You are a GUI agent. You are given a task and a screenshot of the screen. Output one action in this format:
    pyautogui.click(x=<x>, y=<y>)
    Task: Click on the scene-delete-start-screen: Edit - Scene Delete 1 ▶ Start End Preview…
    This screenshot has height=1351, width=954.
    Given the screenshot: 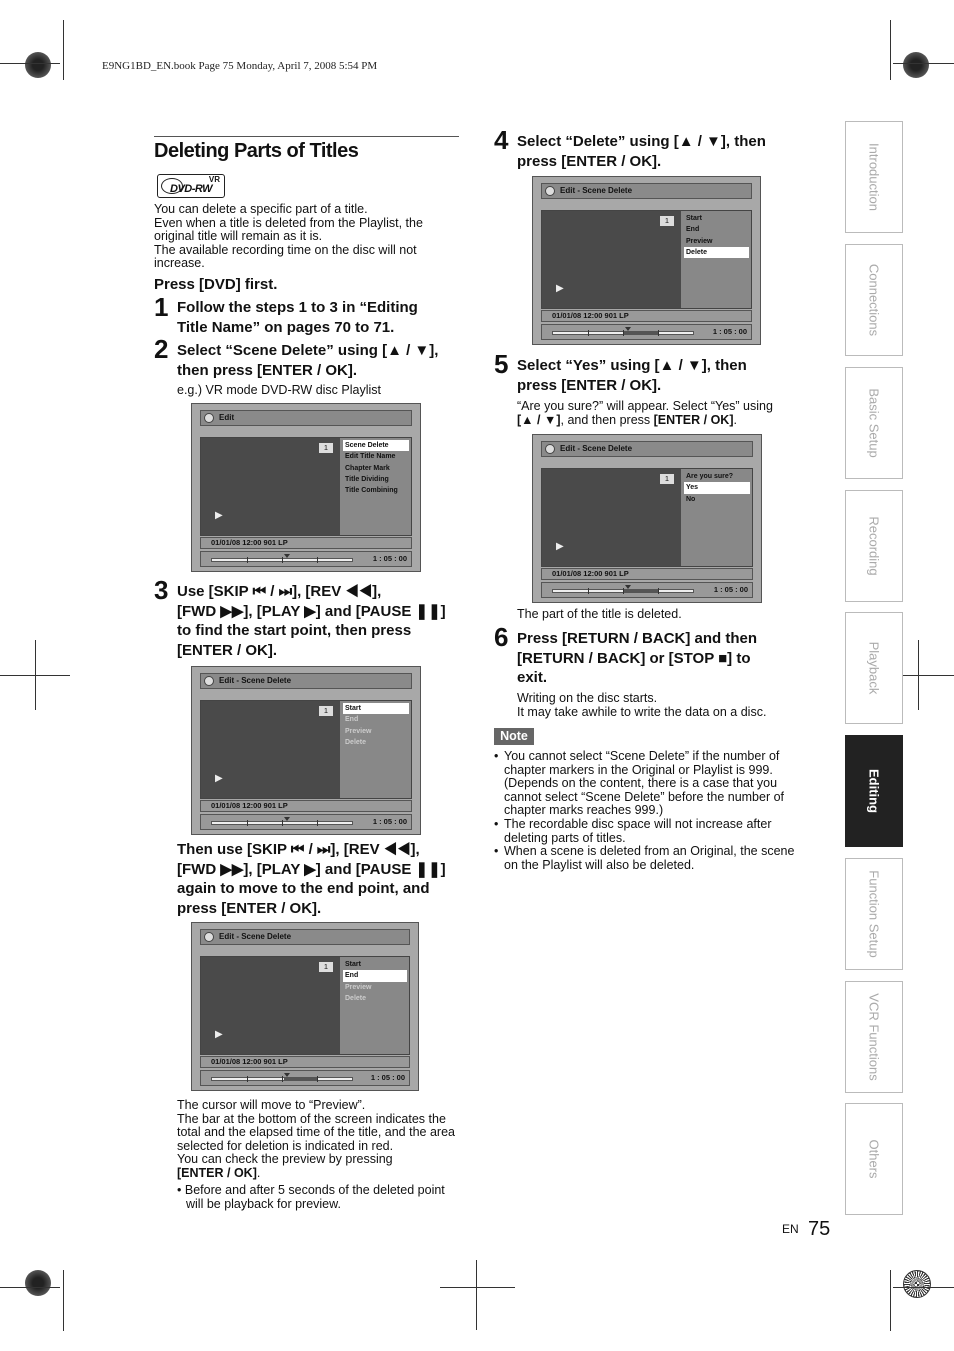 What is the action you would take?
    pyautogui.click(x=306, y=750)
    